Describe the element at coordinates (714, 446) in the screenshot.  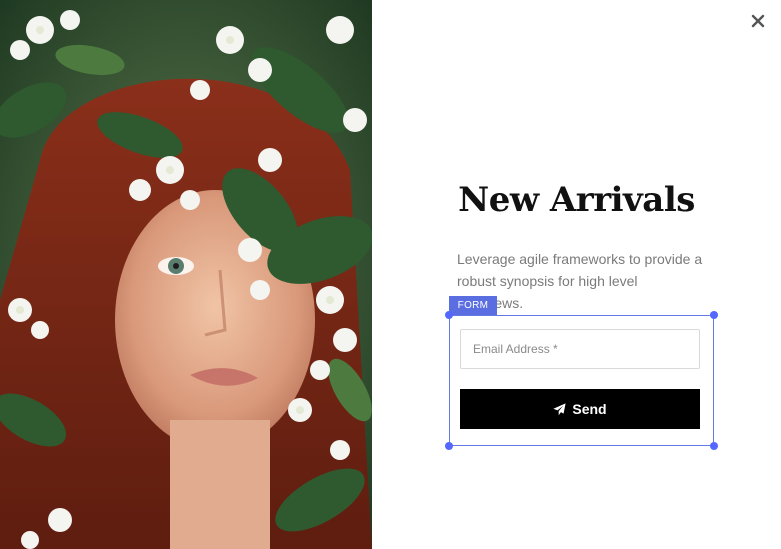
I see `resize-handle-bottom-right` at that location.